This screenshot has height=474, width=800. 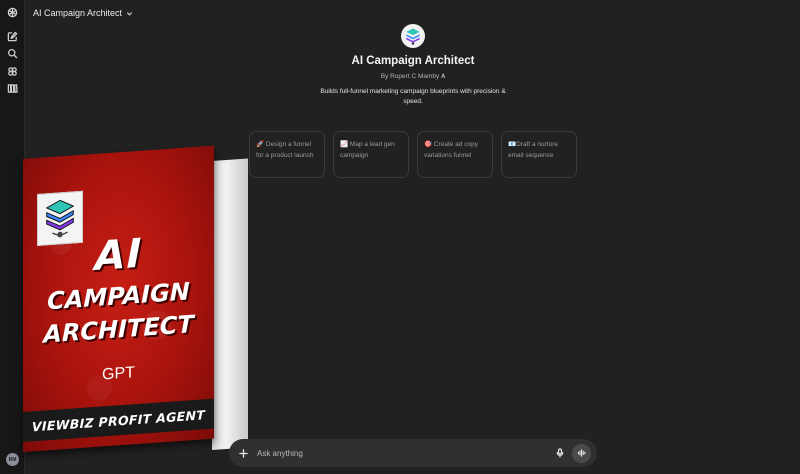 What do you see at coordinates (12, 53) in the screenshot?
I see `search-icon` at bounding box center [12, 53].